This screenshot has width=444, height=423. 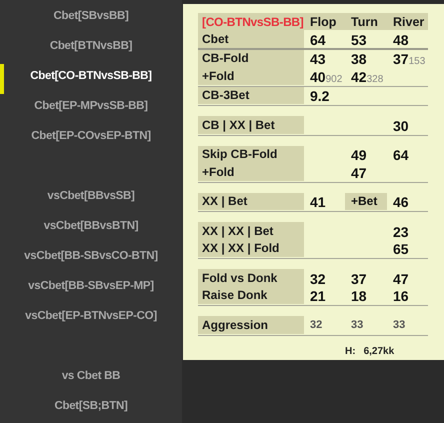 I want to click on row-label: CB | XX | Bet, so click(x=251, y=125).